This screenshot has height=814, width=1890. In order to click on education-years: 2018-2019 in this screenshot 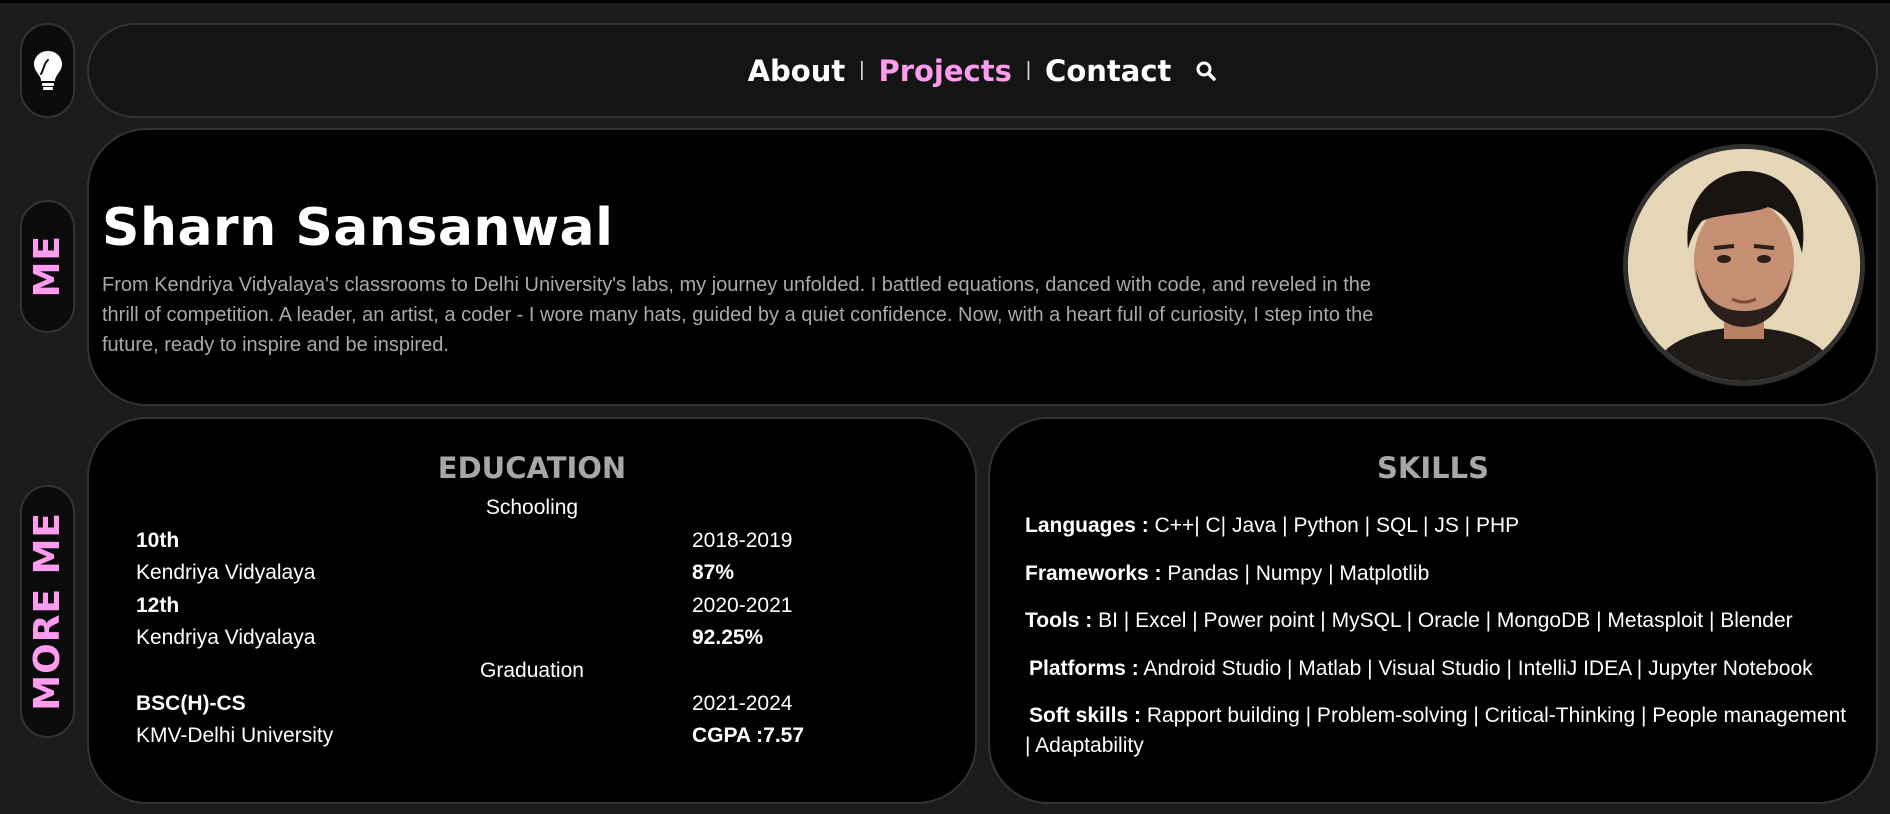, I will do `click(742, 540)`.